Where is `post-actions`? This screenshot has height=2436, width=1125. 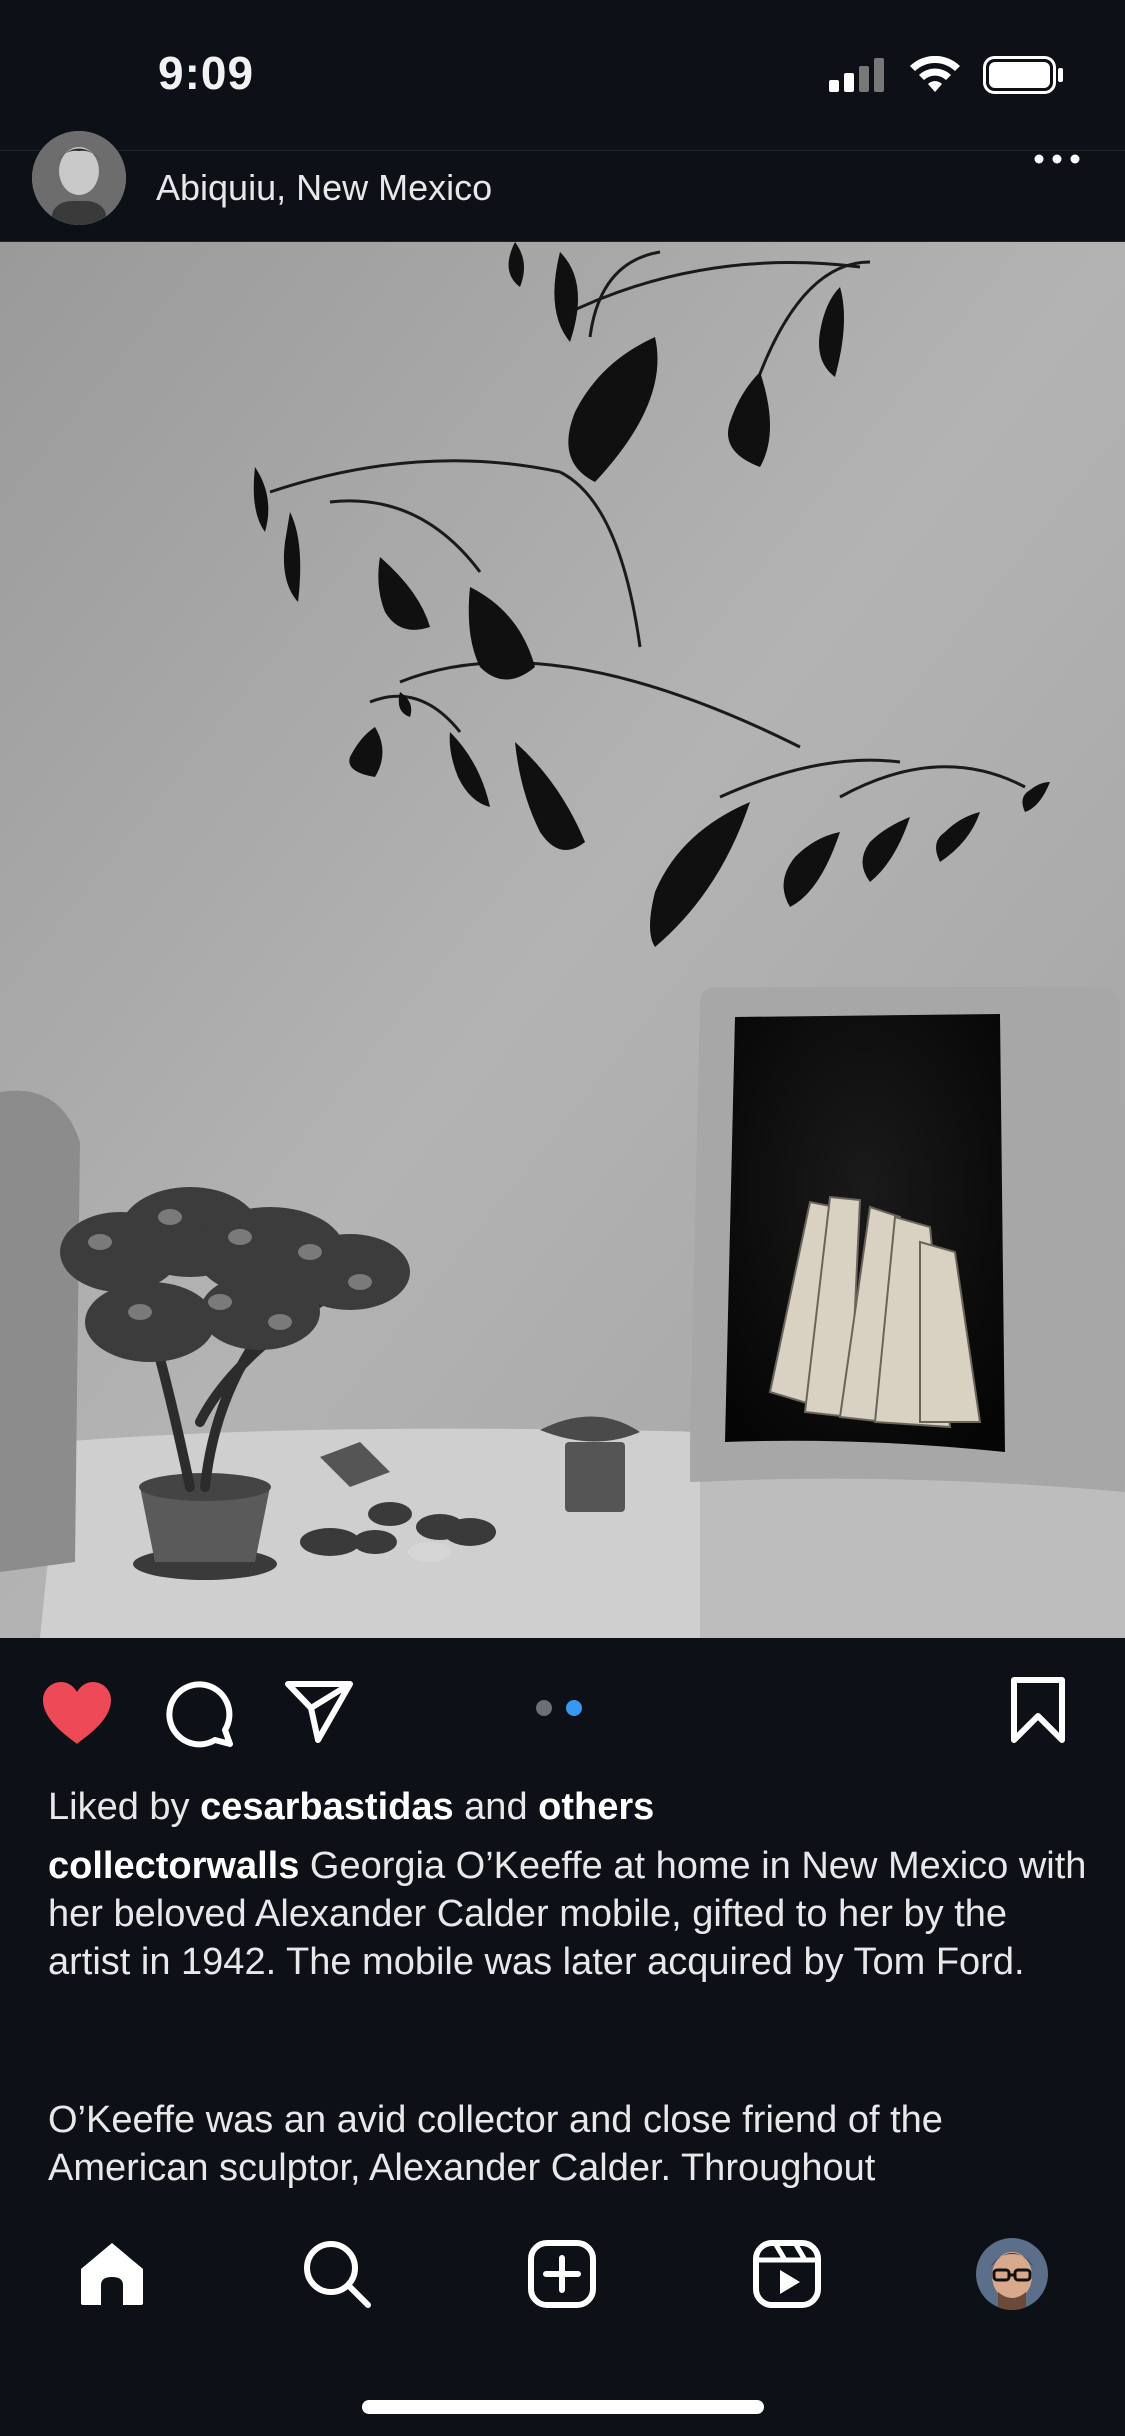
post-actions is located at coordinates (562, 1715).